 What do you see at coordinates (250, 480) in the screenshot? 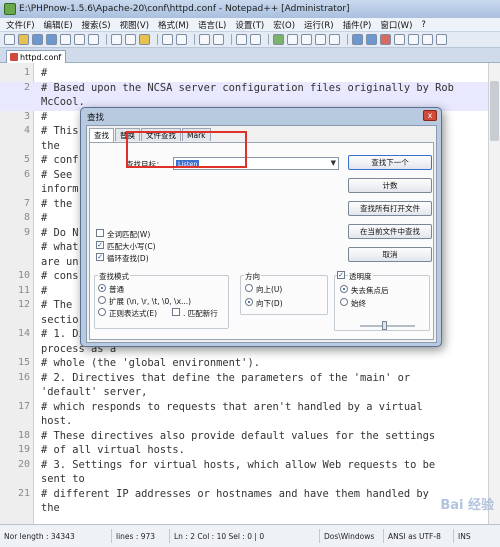
I see `editor-line: sent to` at bounding box center [250, 480].